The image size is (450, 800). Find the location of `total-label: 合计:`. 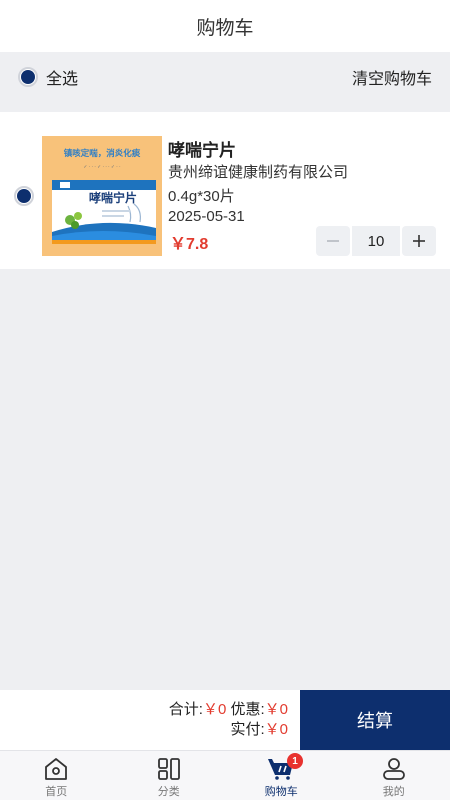

total-label: 合计: is located at coordinates (185, 709).